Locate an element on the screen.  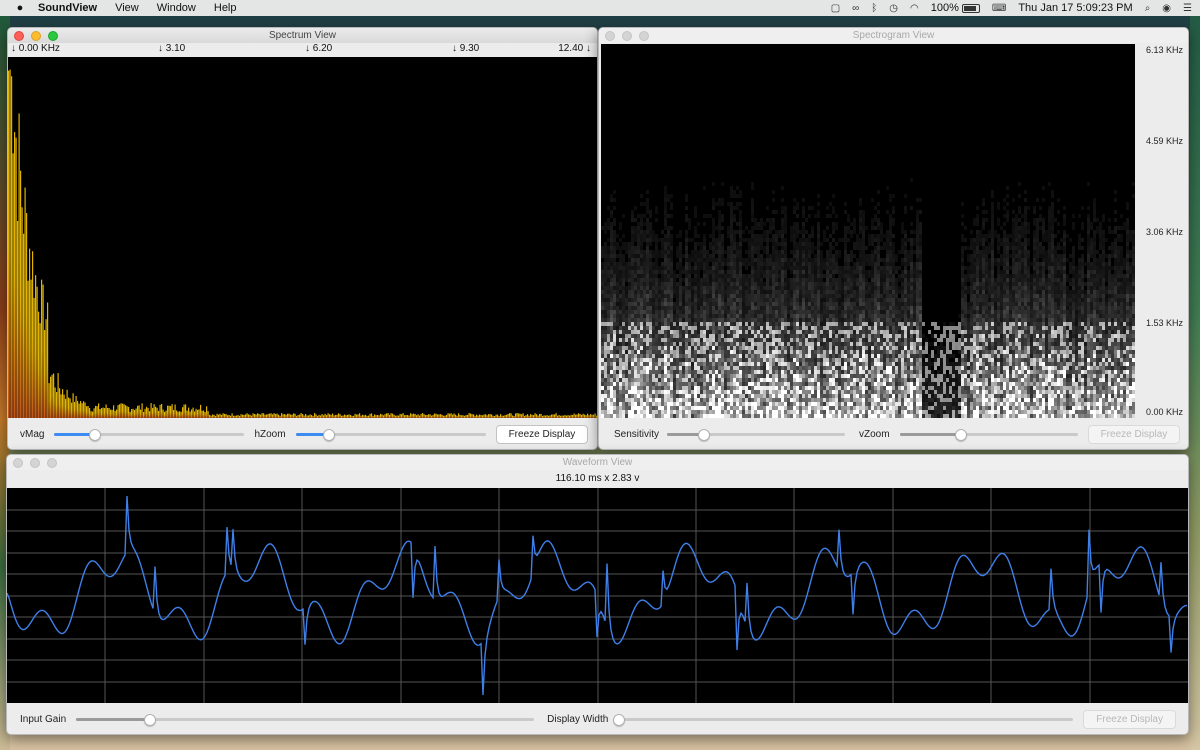
apple-menu-icon: ● is located at coordinates (20, 8).